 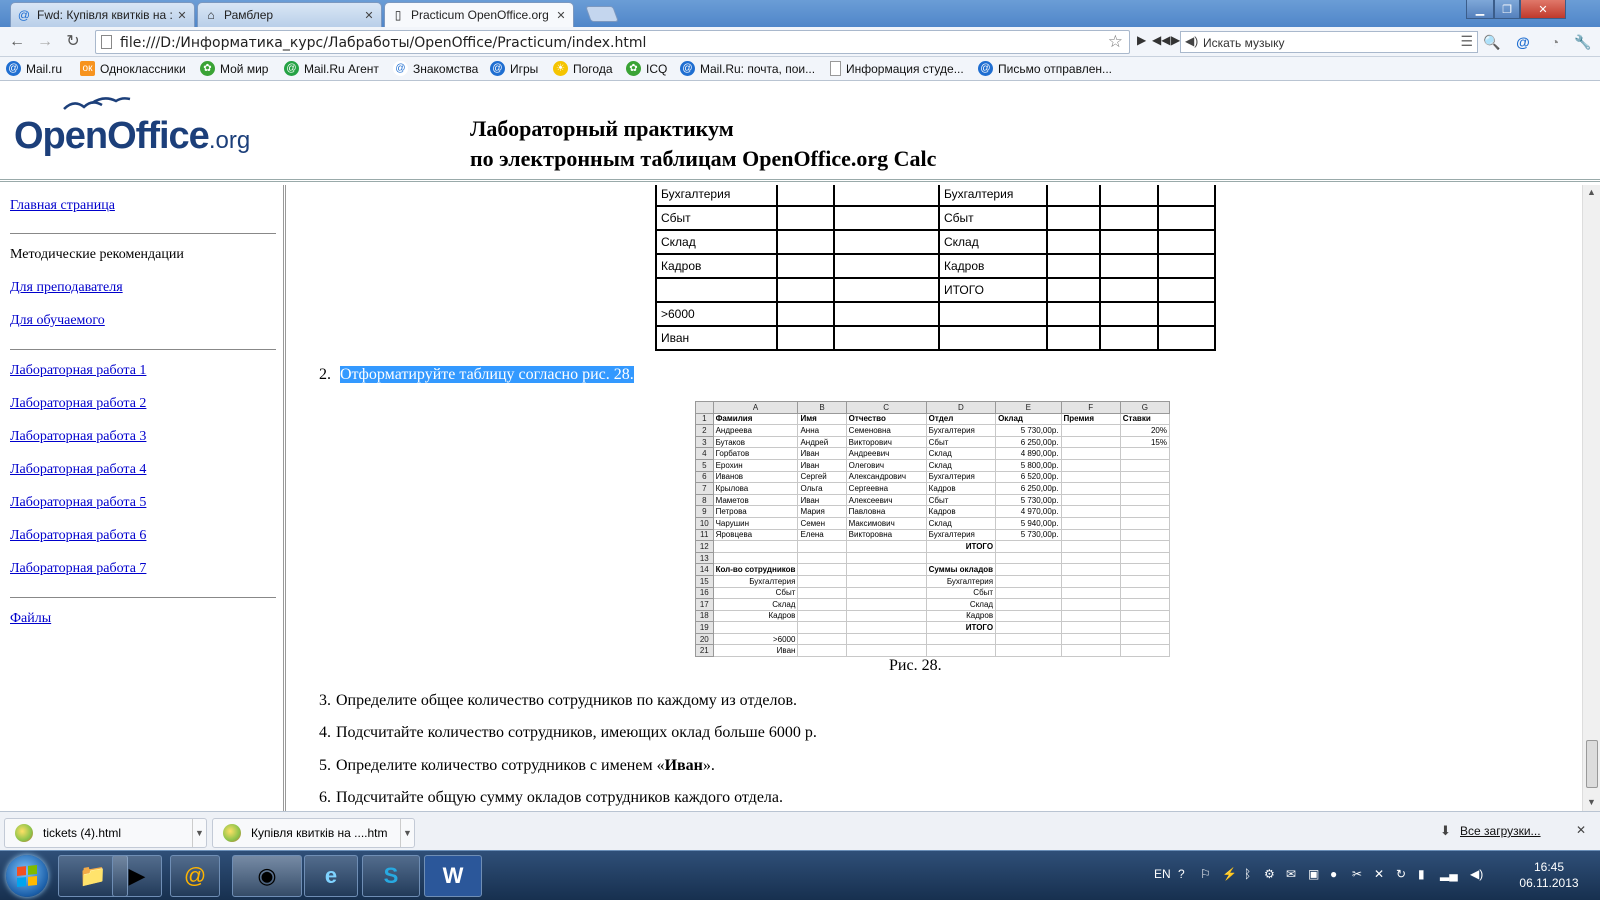 What do you see at coordinates (1591, 802) in the screenshot?
I see `scroll-down-icon: ▼` at bounding box center [1591, 802].